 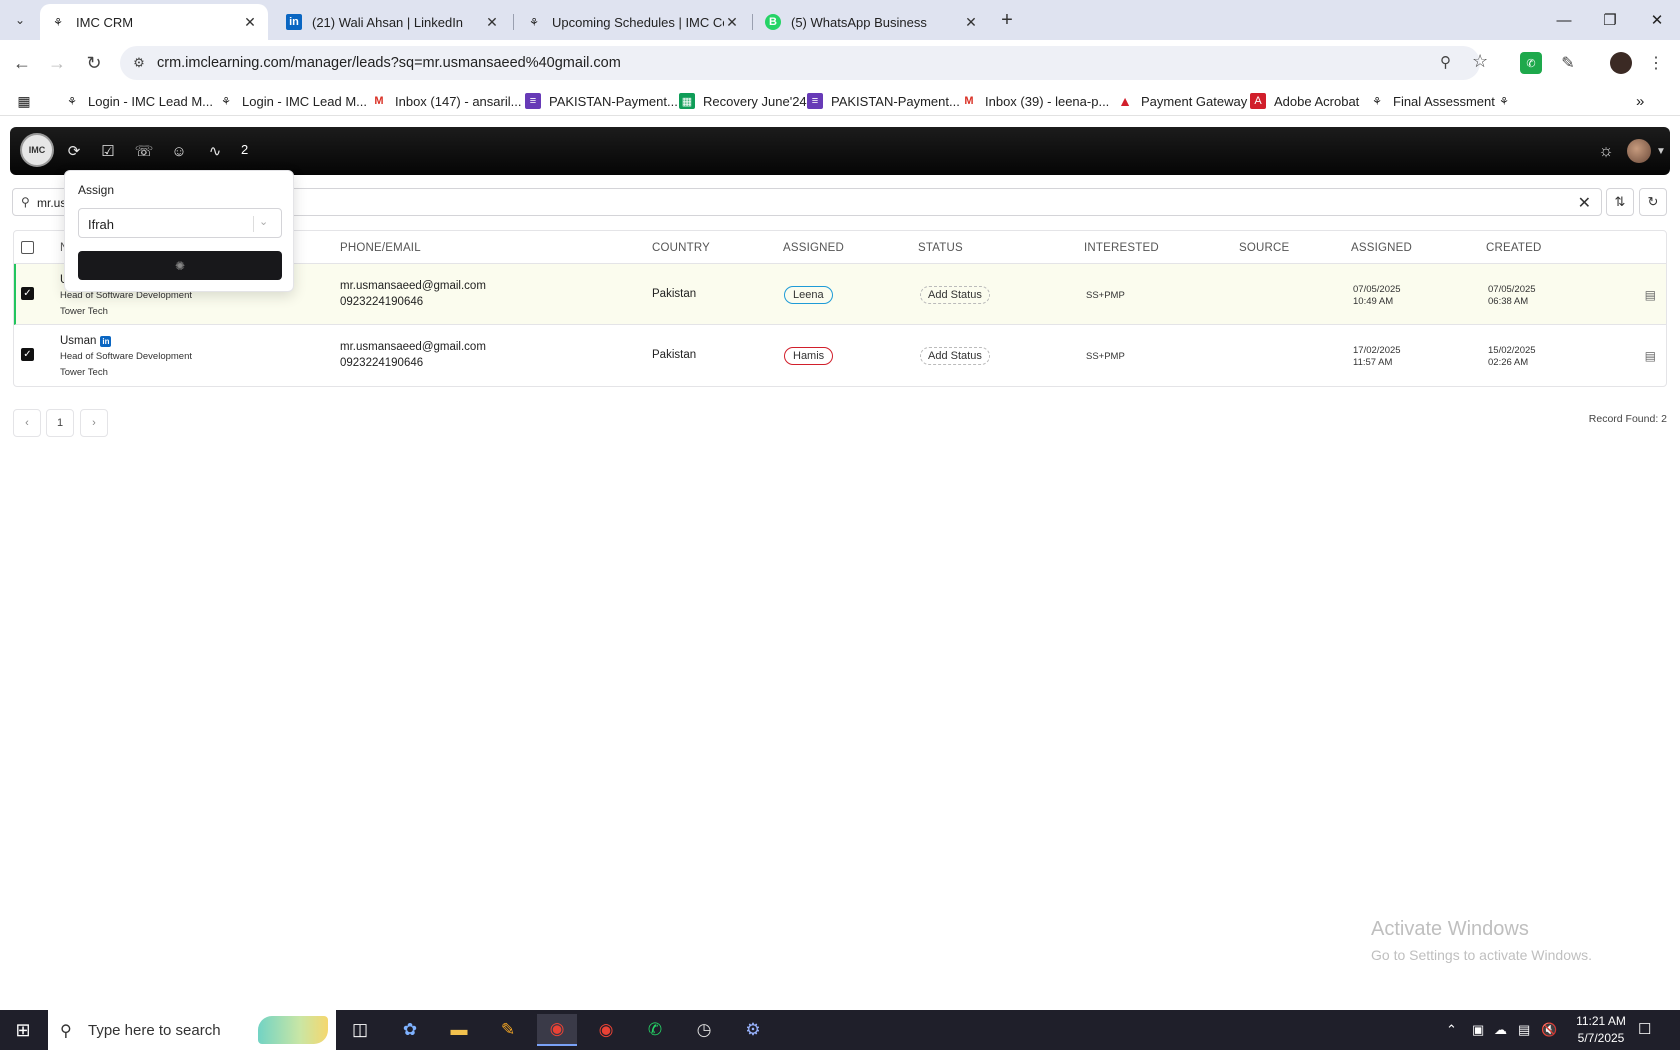 I want to click on user-assign-icon: ☺, so click(x=179, y=151).